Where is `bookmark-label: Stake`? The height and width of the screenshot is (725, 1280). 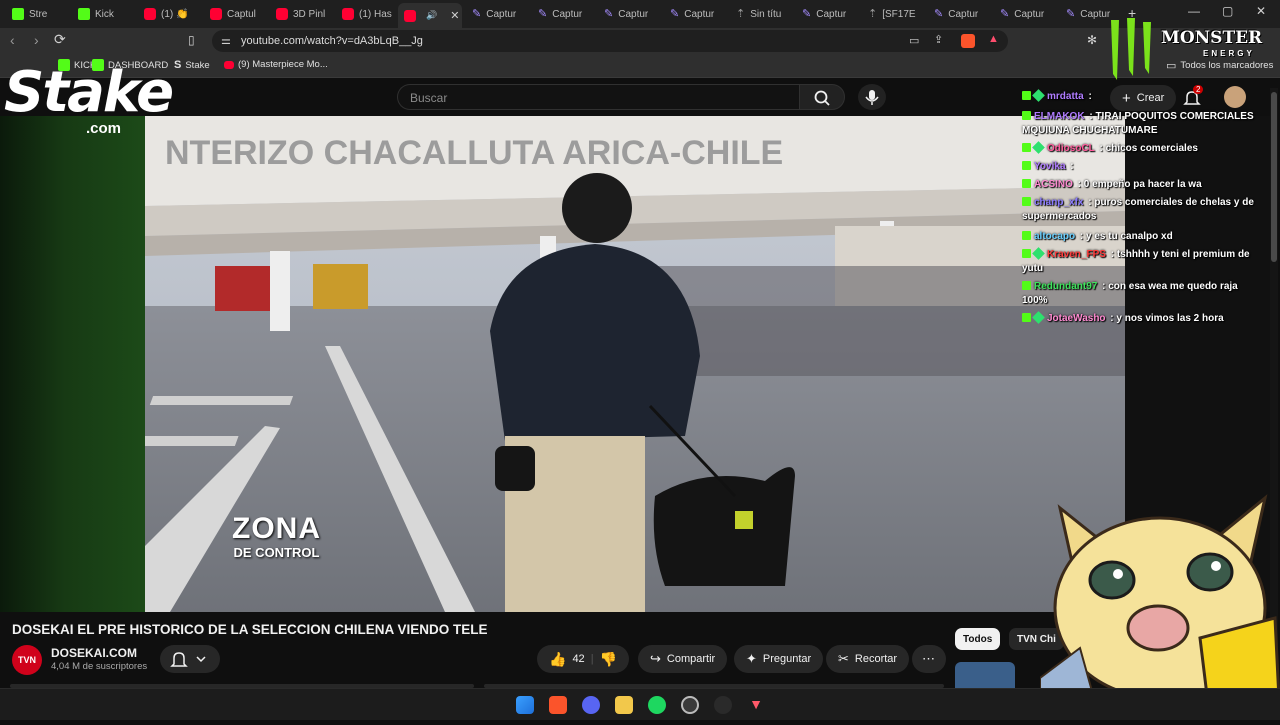
bookmark-label: Stake is located at coordinates (197, 65).